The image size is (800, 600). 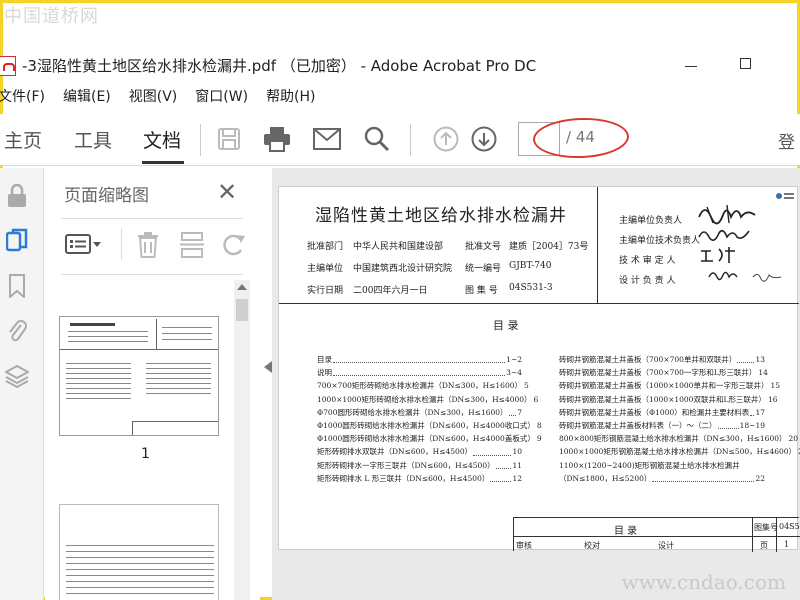 What do you see at coordinates (121, 244) in the screenshot?
I see `tools-separator` at bounding box center [121, 244].